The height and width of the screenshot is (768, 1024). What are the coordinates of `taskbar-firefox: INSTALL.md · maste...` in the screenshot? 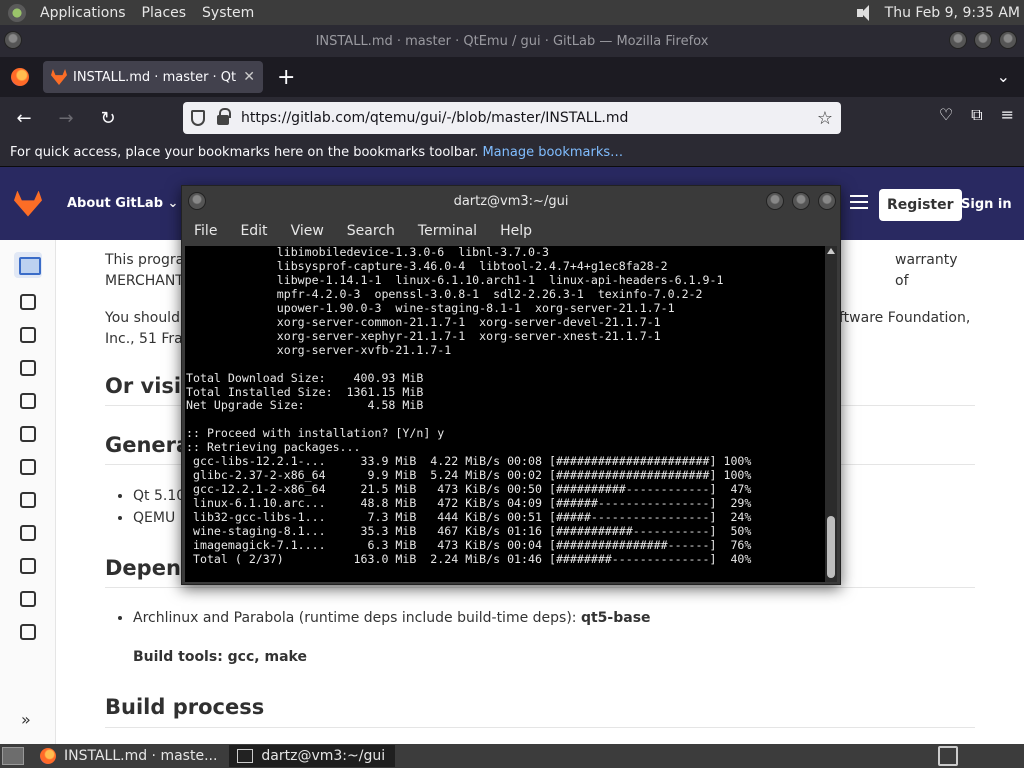 It's located at (128, 756).